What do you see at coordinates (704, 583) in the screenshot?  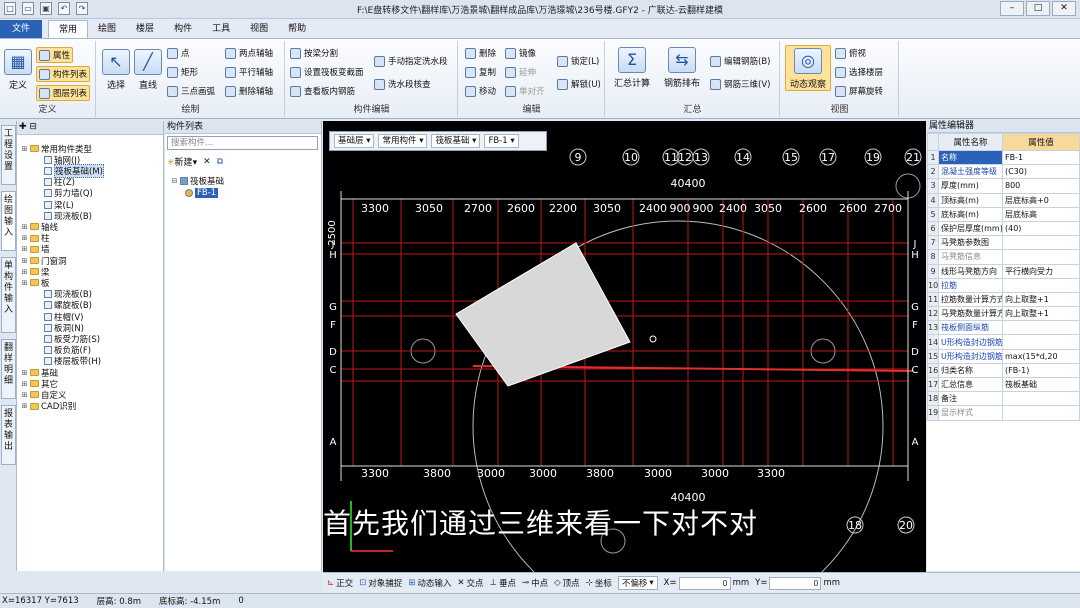 I see `x-input: 0` at bounding box center [704, 583].